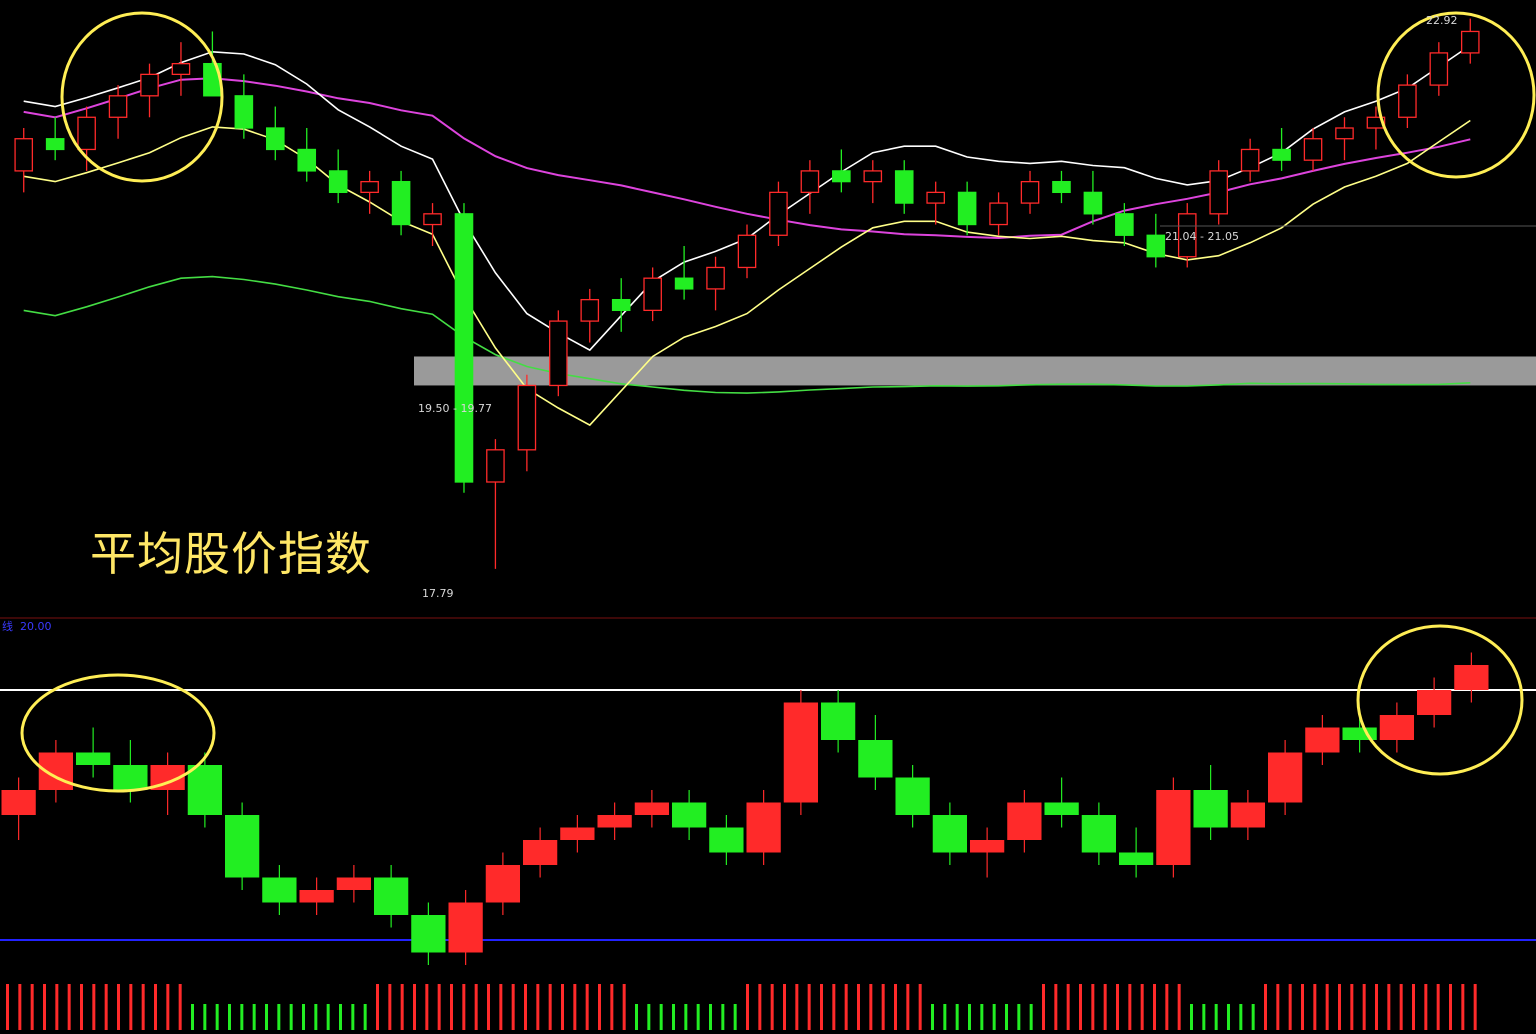 Image resolution: width=1536 pixels, height=1034 pixels. Describe the element at coordinates (231, 554) in the screenshot. I see `chart-title: 平均股价指数` at that location.